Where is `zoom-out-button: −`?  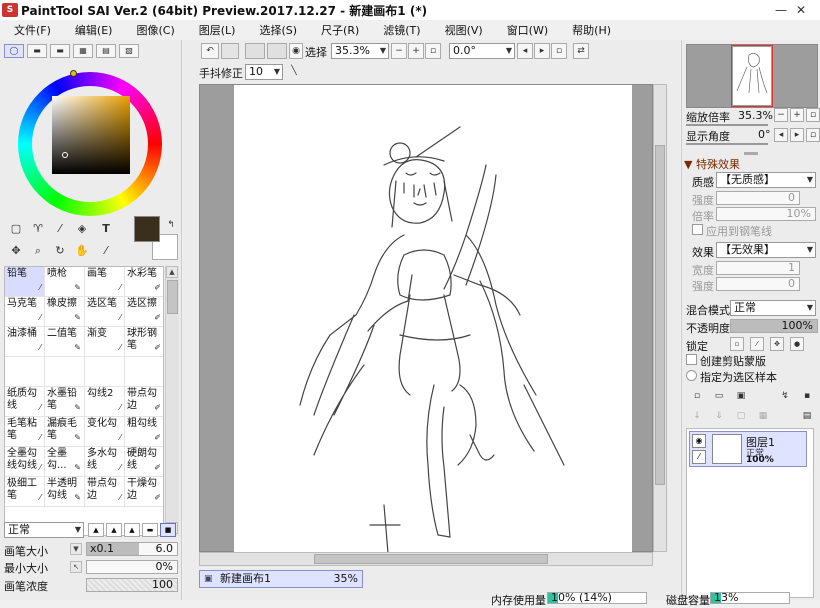 zoom-out-button: − is located at coordinates (399, 51).